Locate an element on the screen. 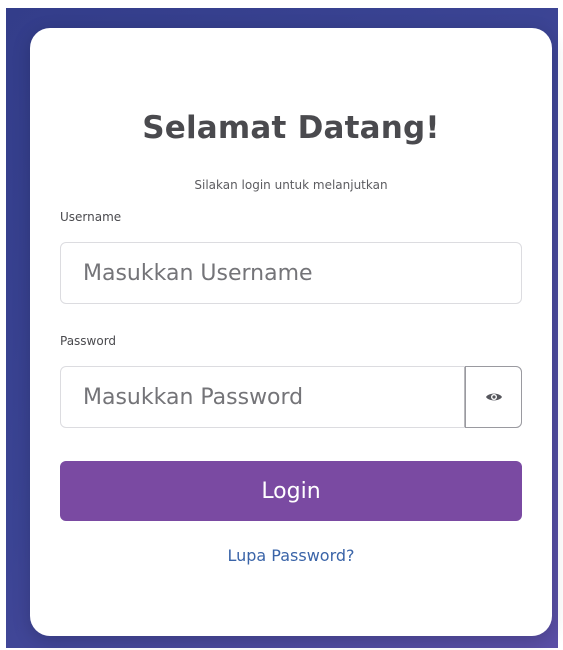 This screenshot has height=650, width=563. username-input is located at coordinates (291, 273).